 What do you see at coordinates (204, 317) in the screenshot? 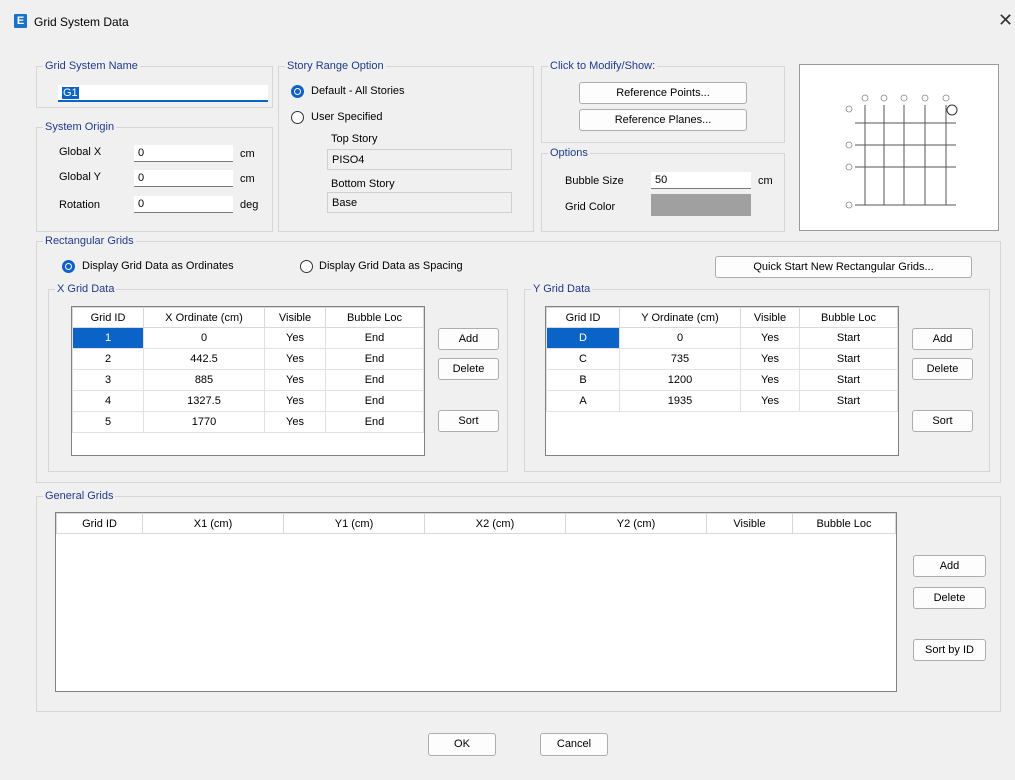
I see `x-grid-header-ordinate: X Ordinate (cm)` at bounding box center [204, 317].